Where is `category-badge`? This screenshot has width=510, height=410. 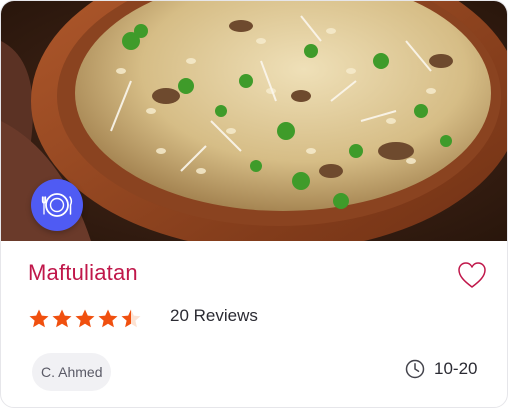 category-badge is located at coordinates (57, 205).